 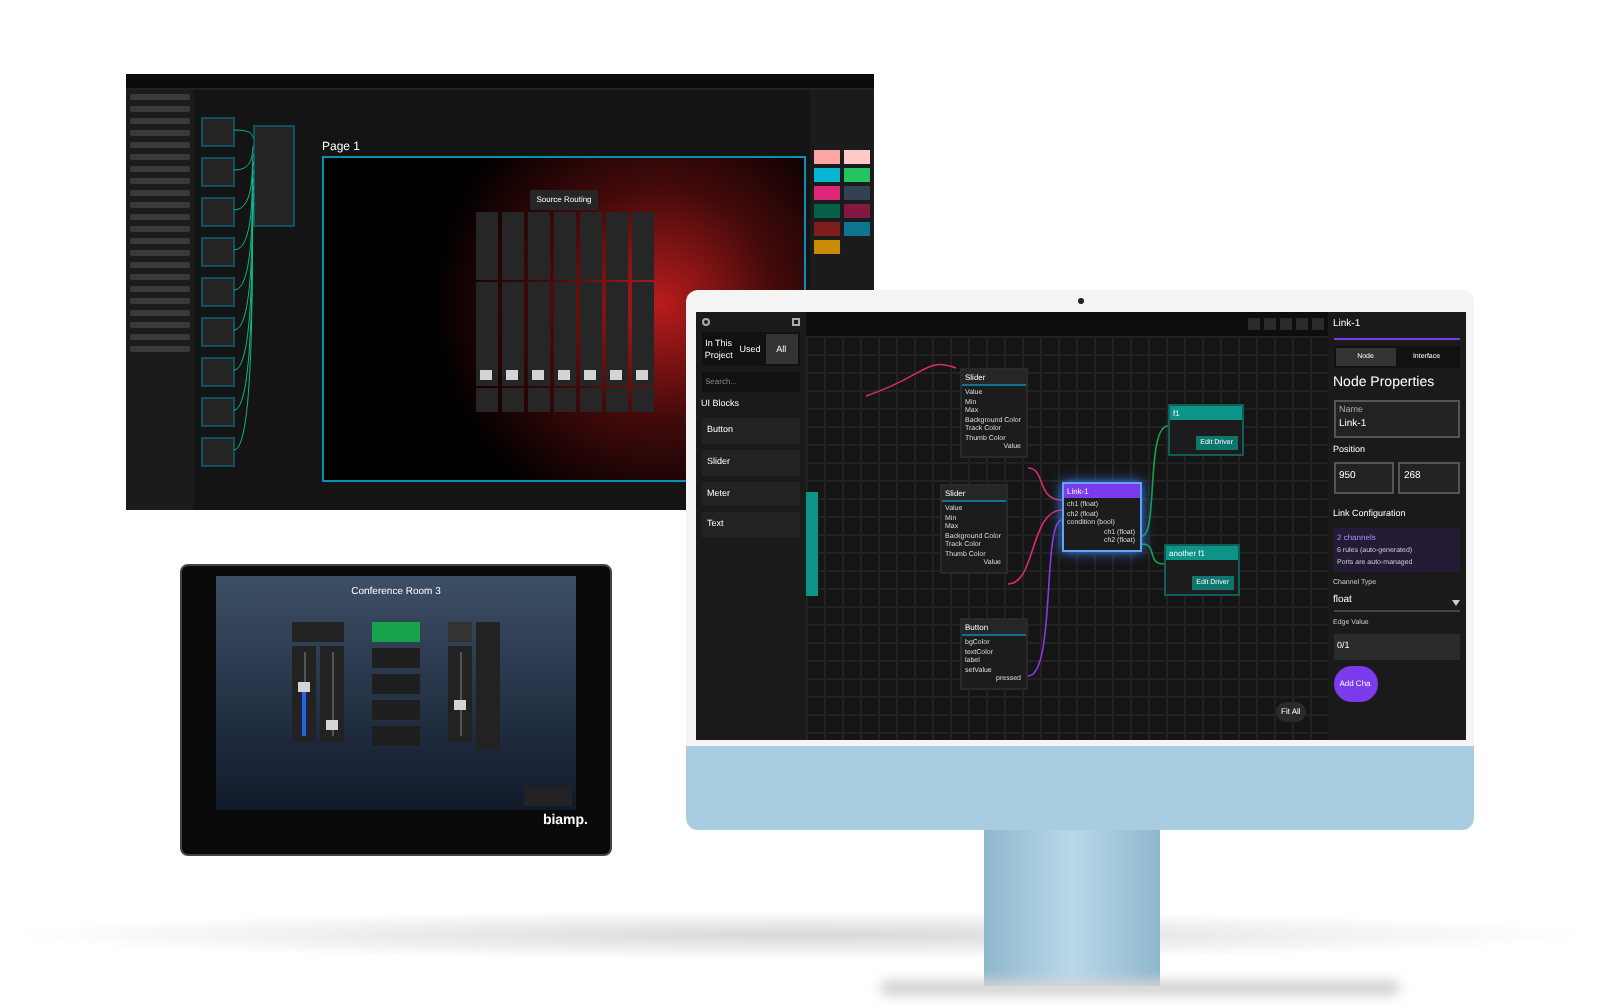 What do you see at coordinates (488, 685) in the screenshot?
I see `level-meter` at bounding box center [488, 685].